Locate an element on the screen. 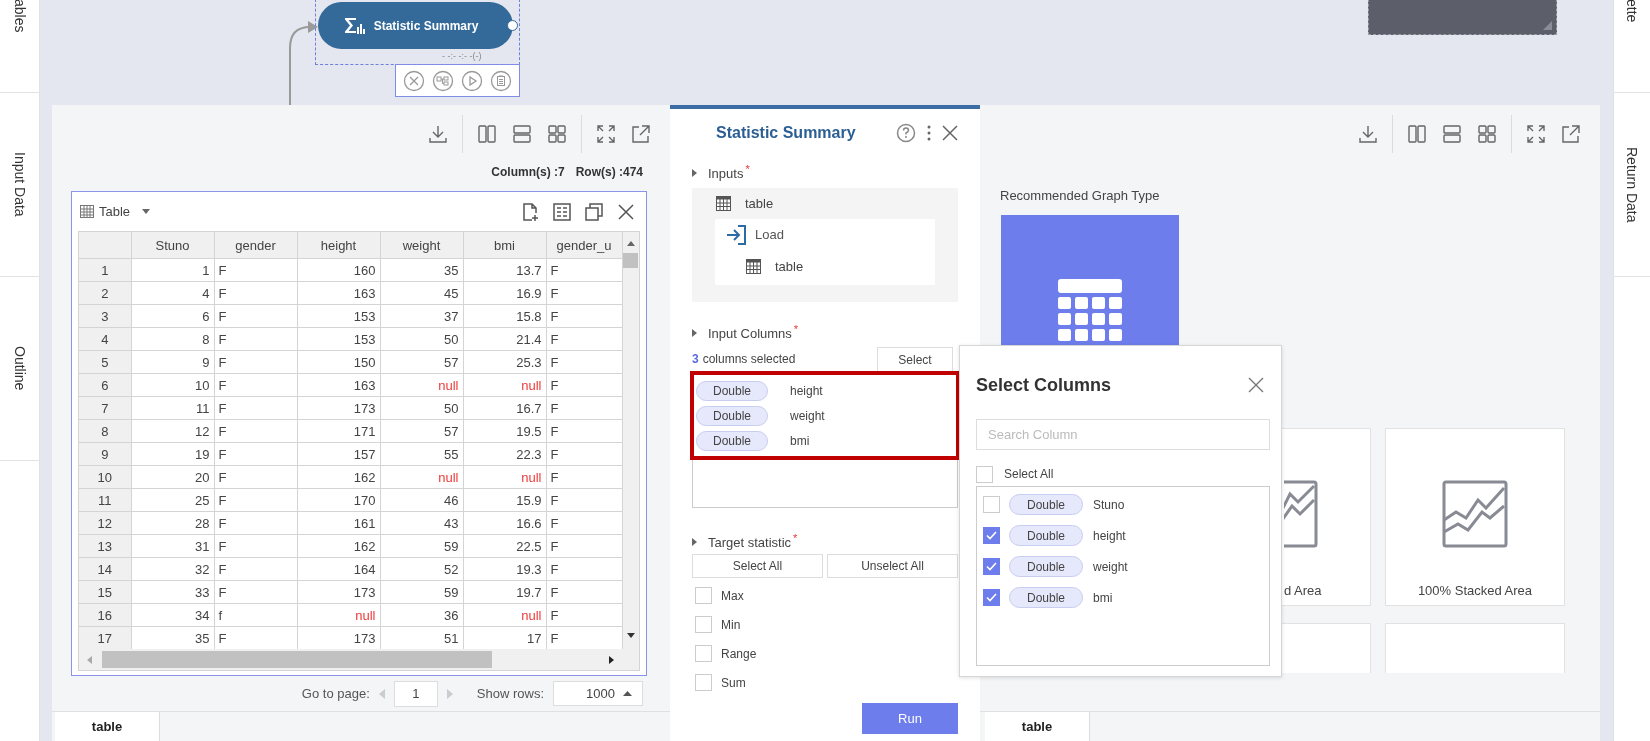 The height and width of the screenshot is (741, 1650). table-cell: 33 is located at coordinates (172, 592).